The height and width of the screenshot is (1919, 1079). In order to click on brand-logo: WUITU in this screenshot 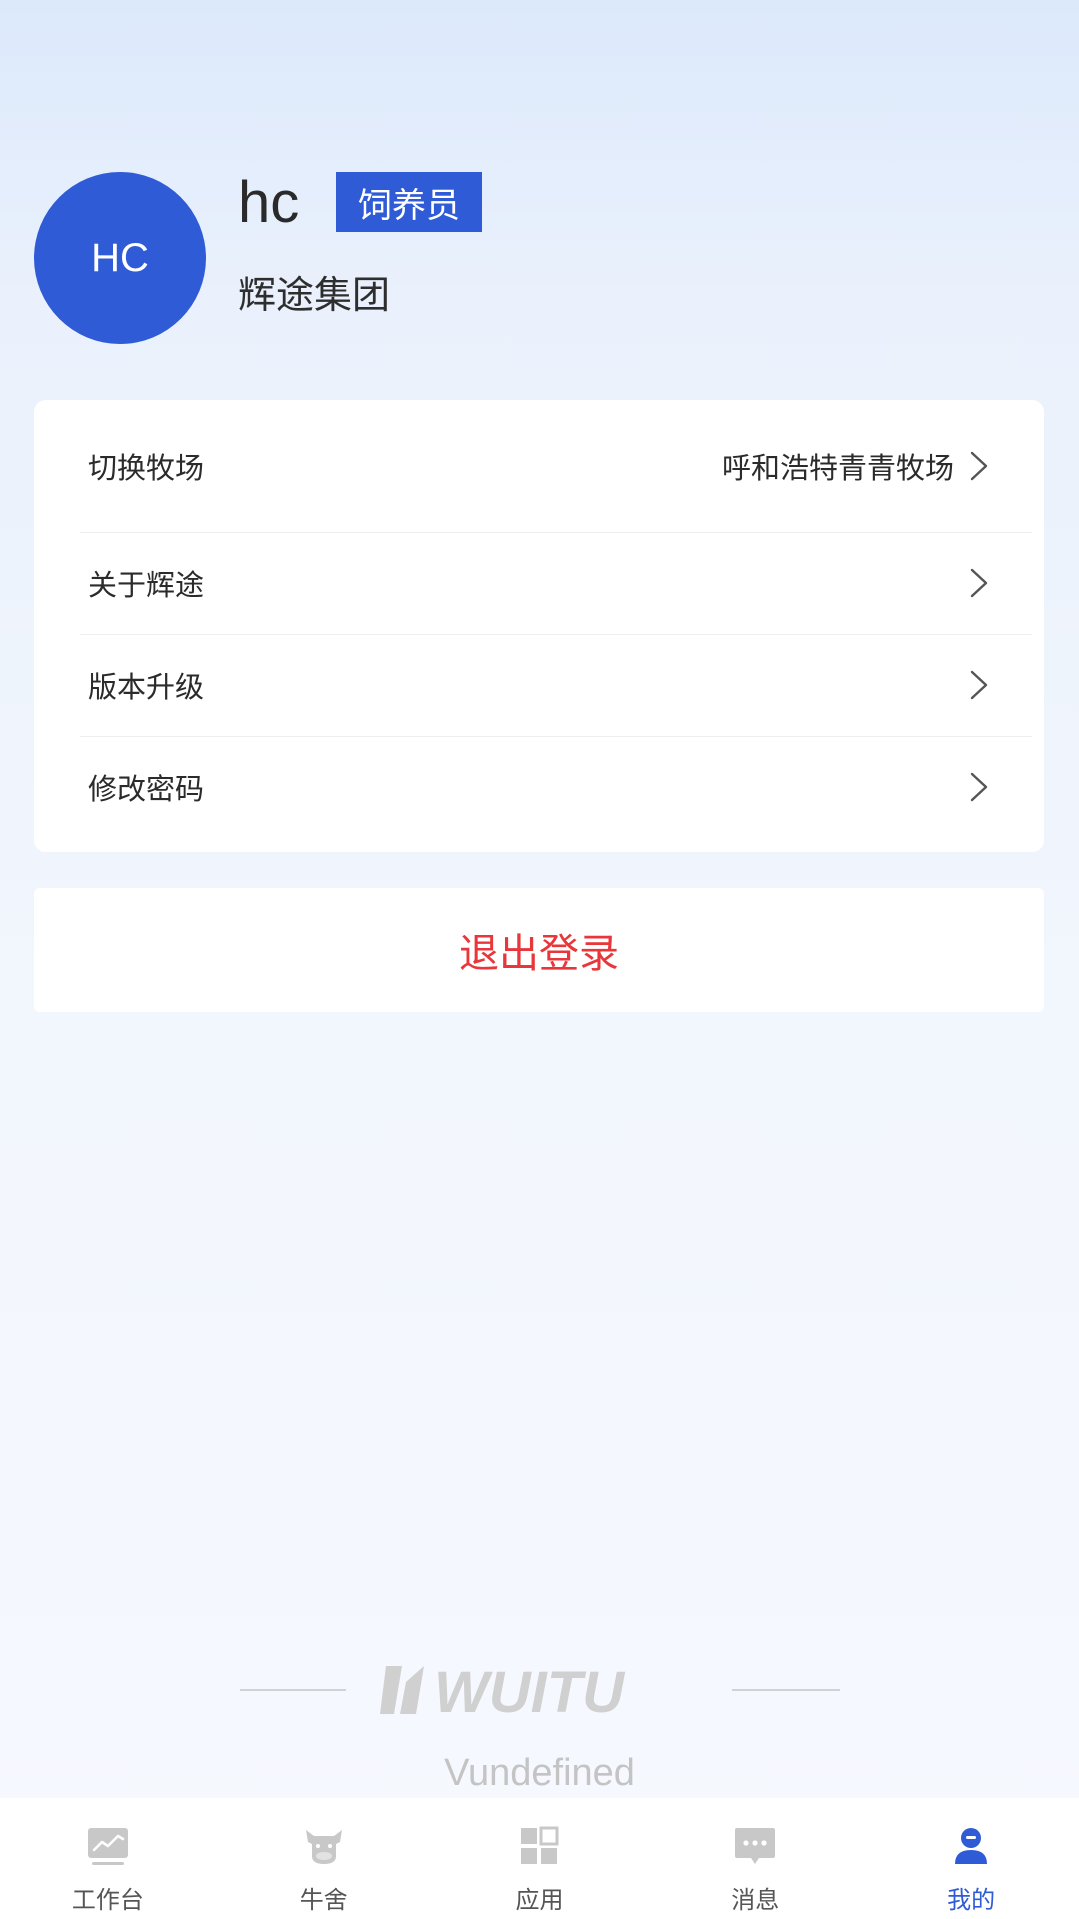, I will do `click(503, 1690)`.